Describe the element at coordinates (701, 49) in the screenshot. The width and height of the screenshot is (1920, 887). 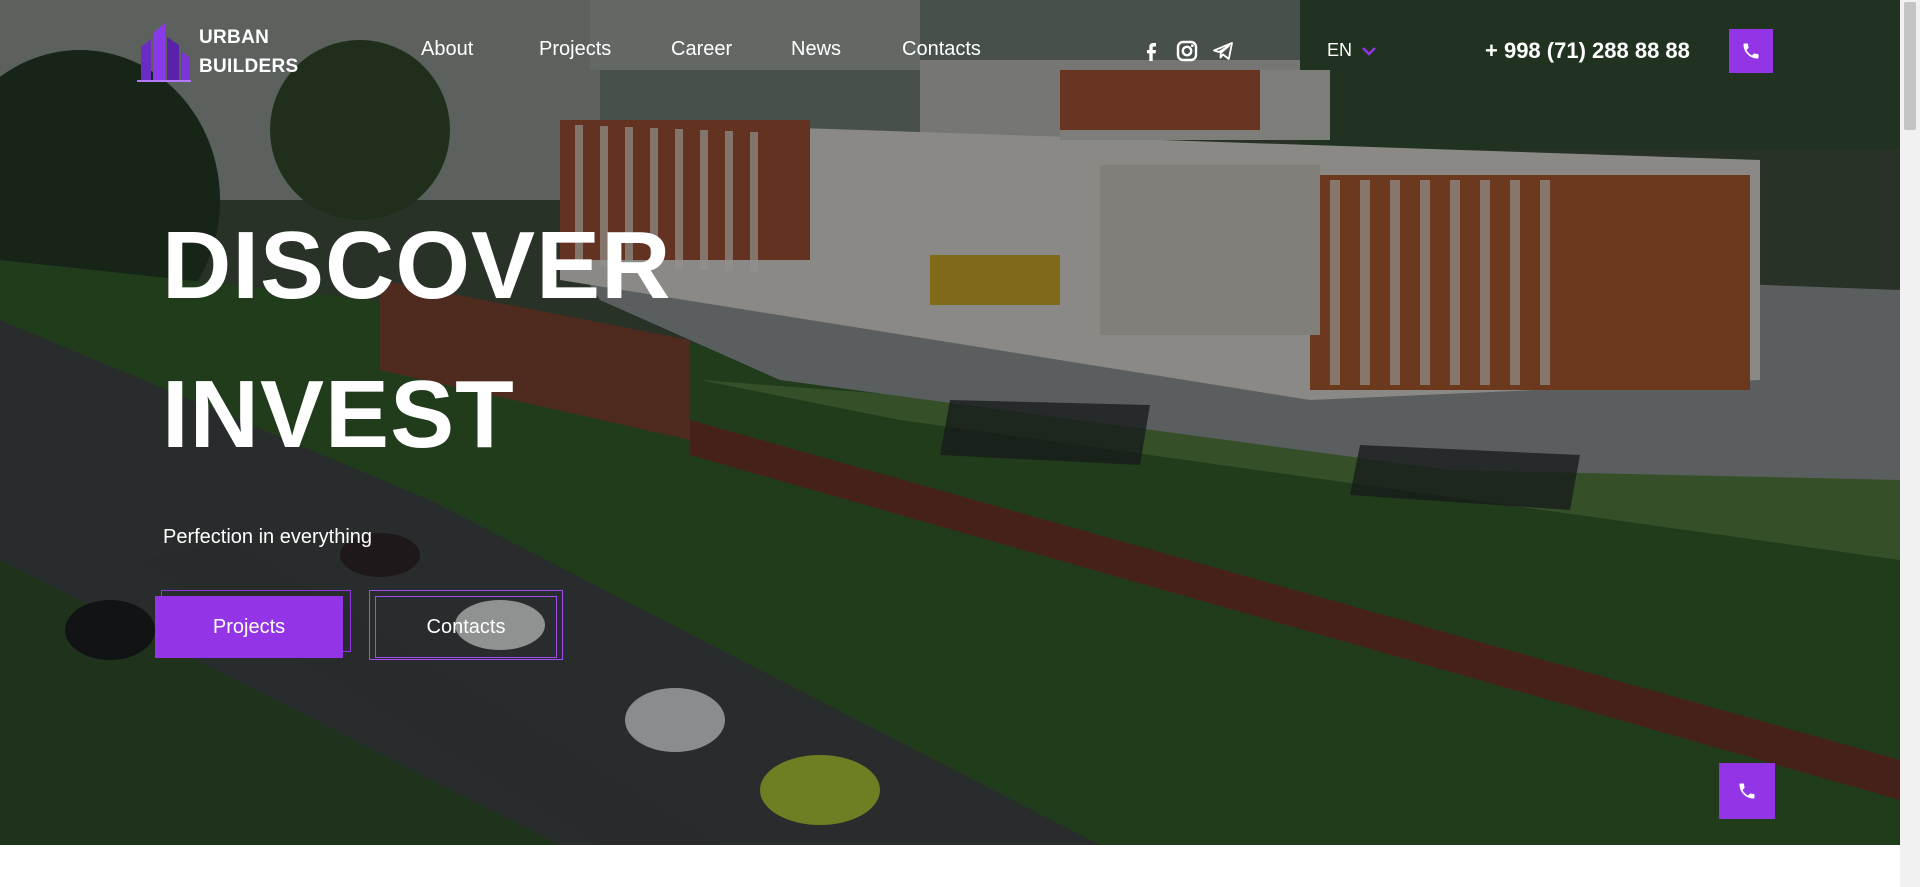
I see `nav-career: Career` at that location.